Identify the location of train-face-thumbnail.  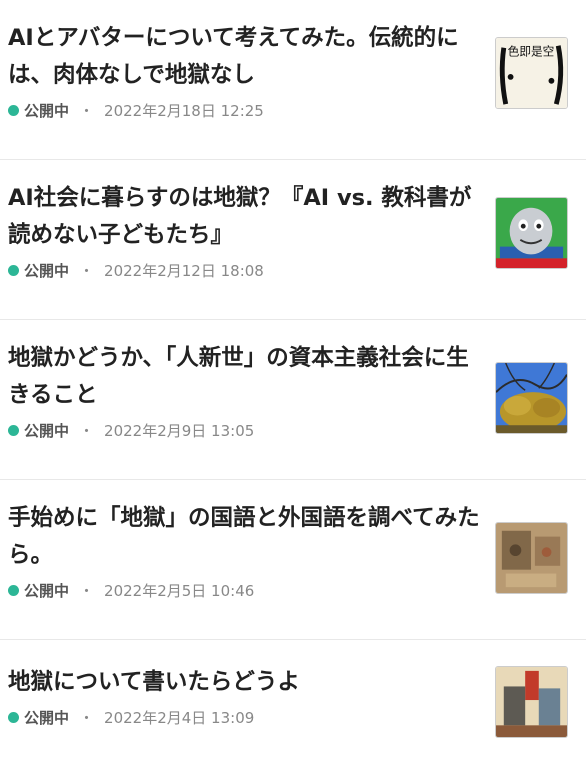
(531, 233).